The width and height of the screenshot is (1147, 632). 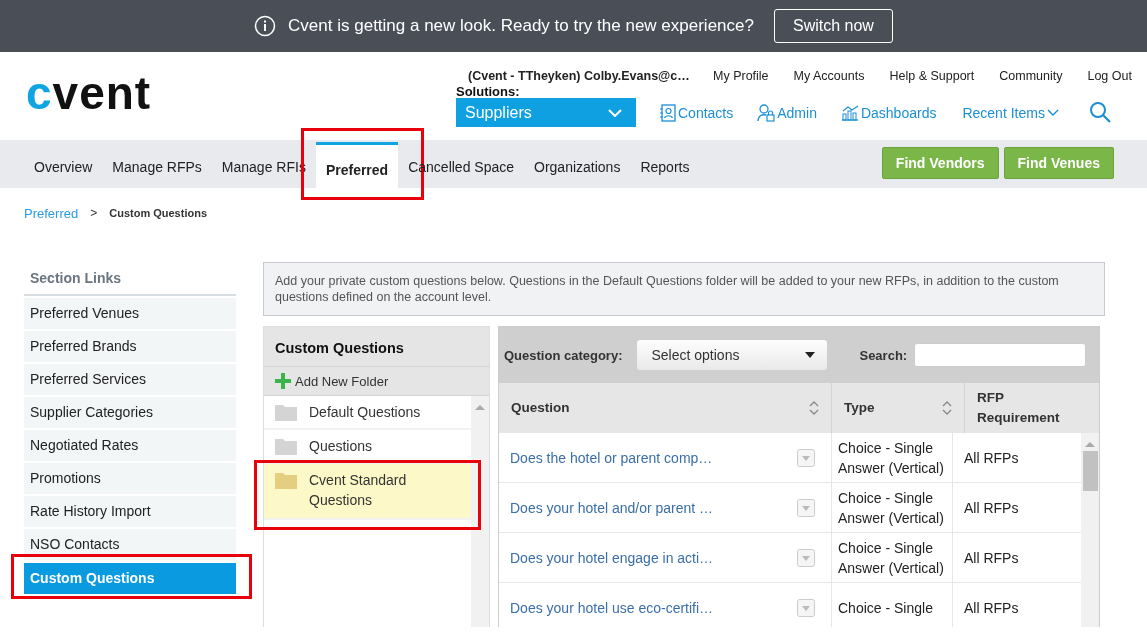 What do you see at coordinates (488, 92) in the screenshot?
I see `solutions-label: Solutions:` at bounding box center [488, 92].